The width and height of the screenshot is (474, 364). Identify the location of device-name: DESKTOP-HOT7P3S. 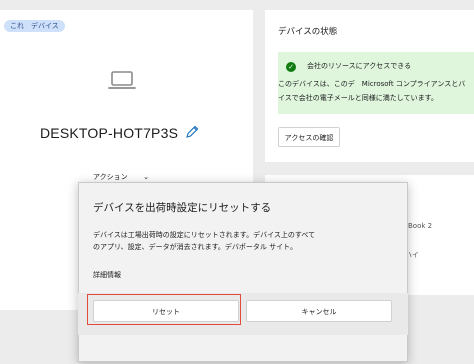
(109, 133).